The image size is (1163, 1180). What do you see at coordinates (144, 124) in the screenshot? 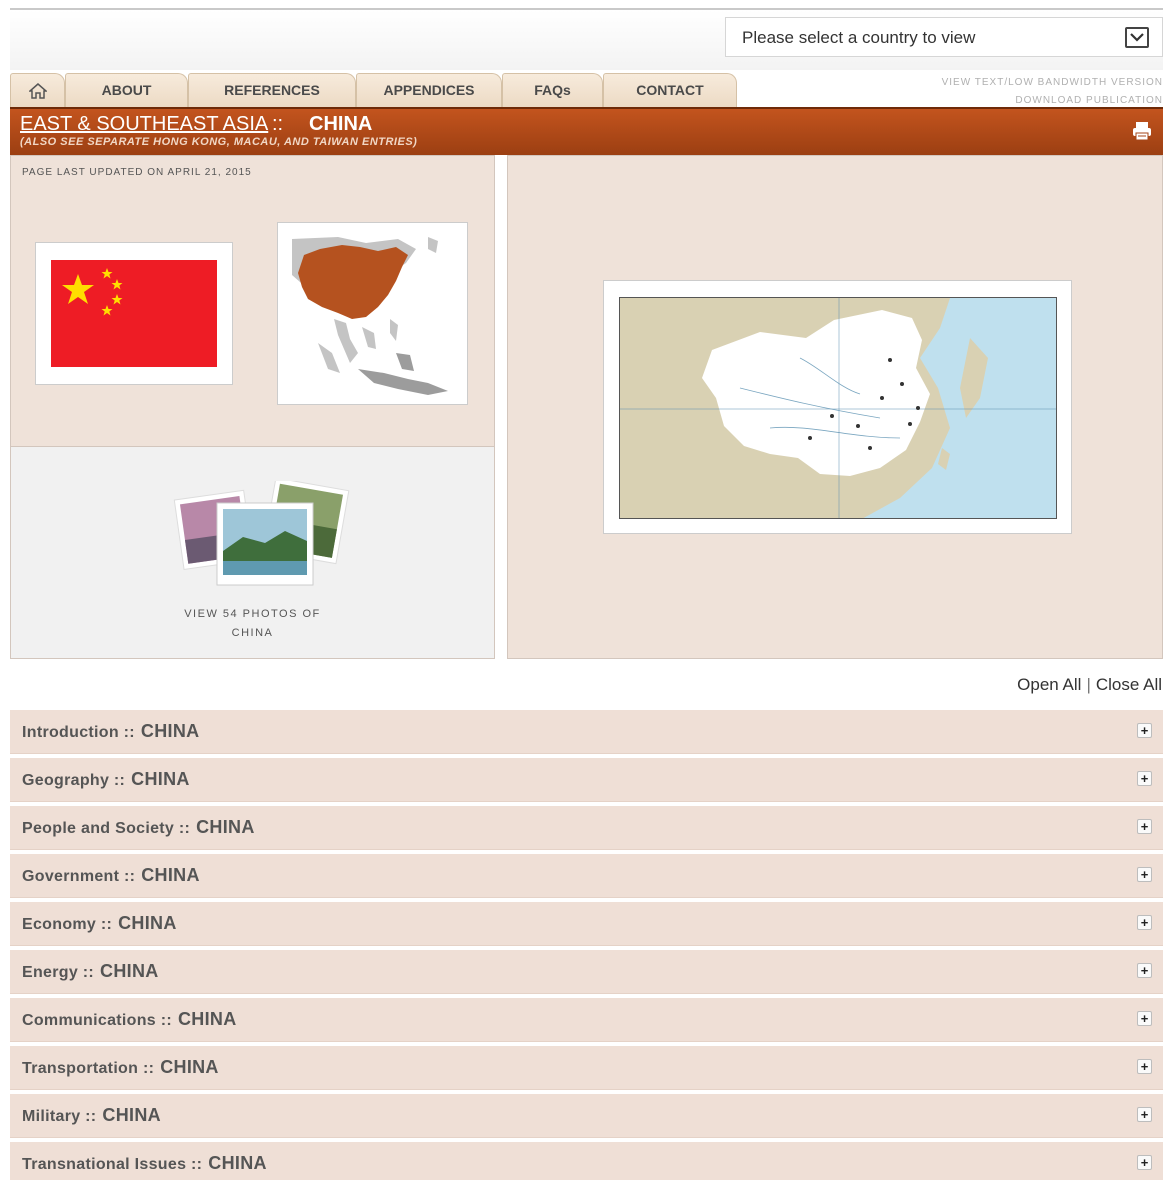
I see `region-link: EAST & SOUTHEAST ASIA` at bounding box center [144, 124].